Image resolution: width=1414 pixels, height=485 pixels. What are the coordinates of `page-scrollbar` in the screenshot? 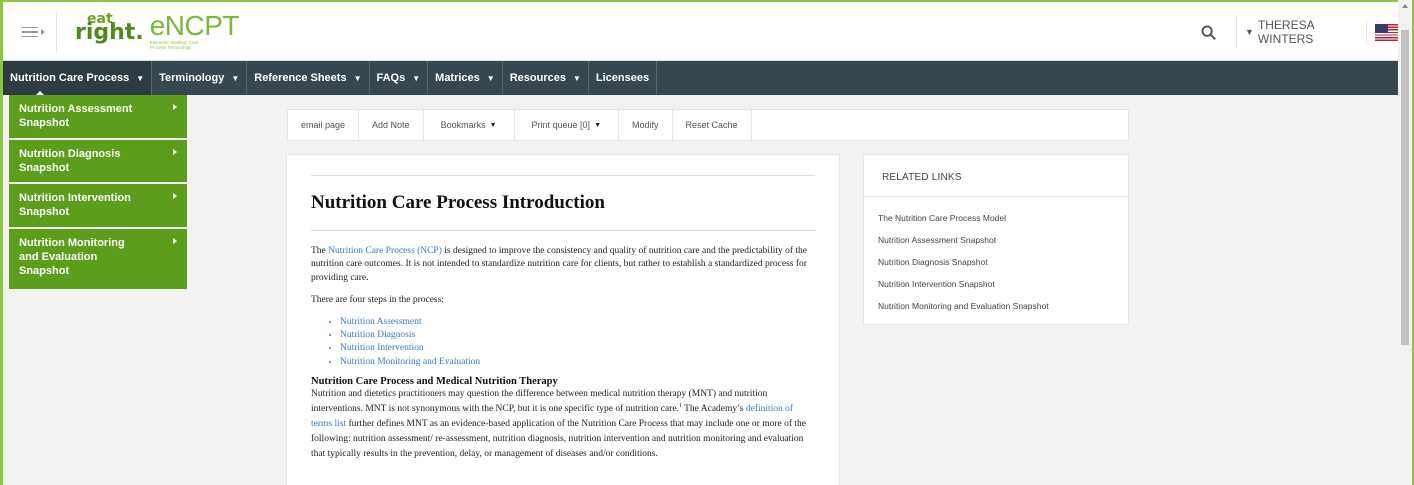 It's located at (1405, 242).